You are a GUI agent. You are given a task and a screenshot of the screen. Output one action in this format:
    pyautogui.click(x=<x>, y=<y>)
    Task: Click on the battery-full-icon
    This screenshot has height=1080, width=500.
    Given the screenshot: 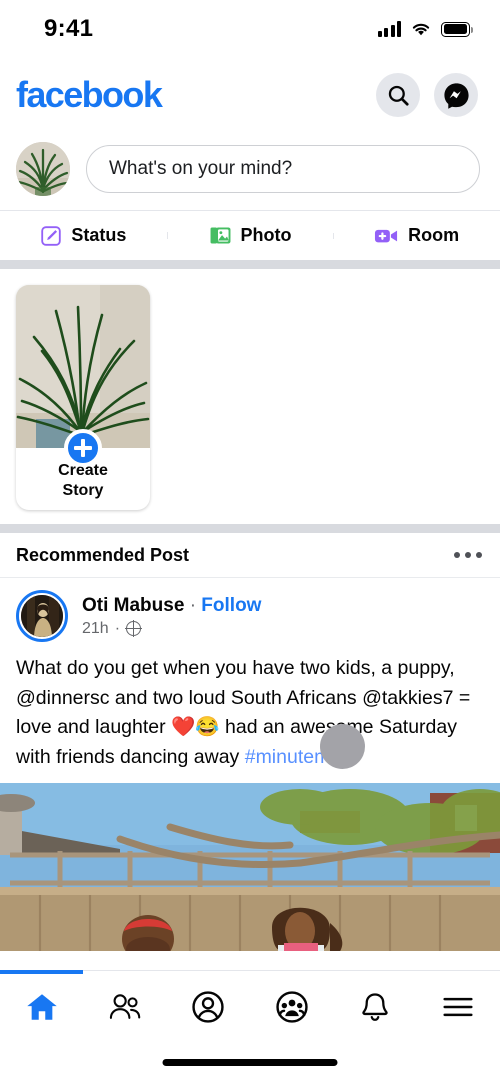 What is the action you would take?
    pyautogui.click(x=457, y=29)
    